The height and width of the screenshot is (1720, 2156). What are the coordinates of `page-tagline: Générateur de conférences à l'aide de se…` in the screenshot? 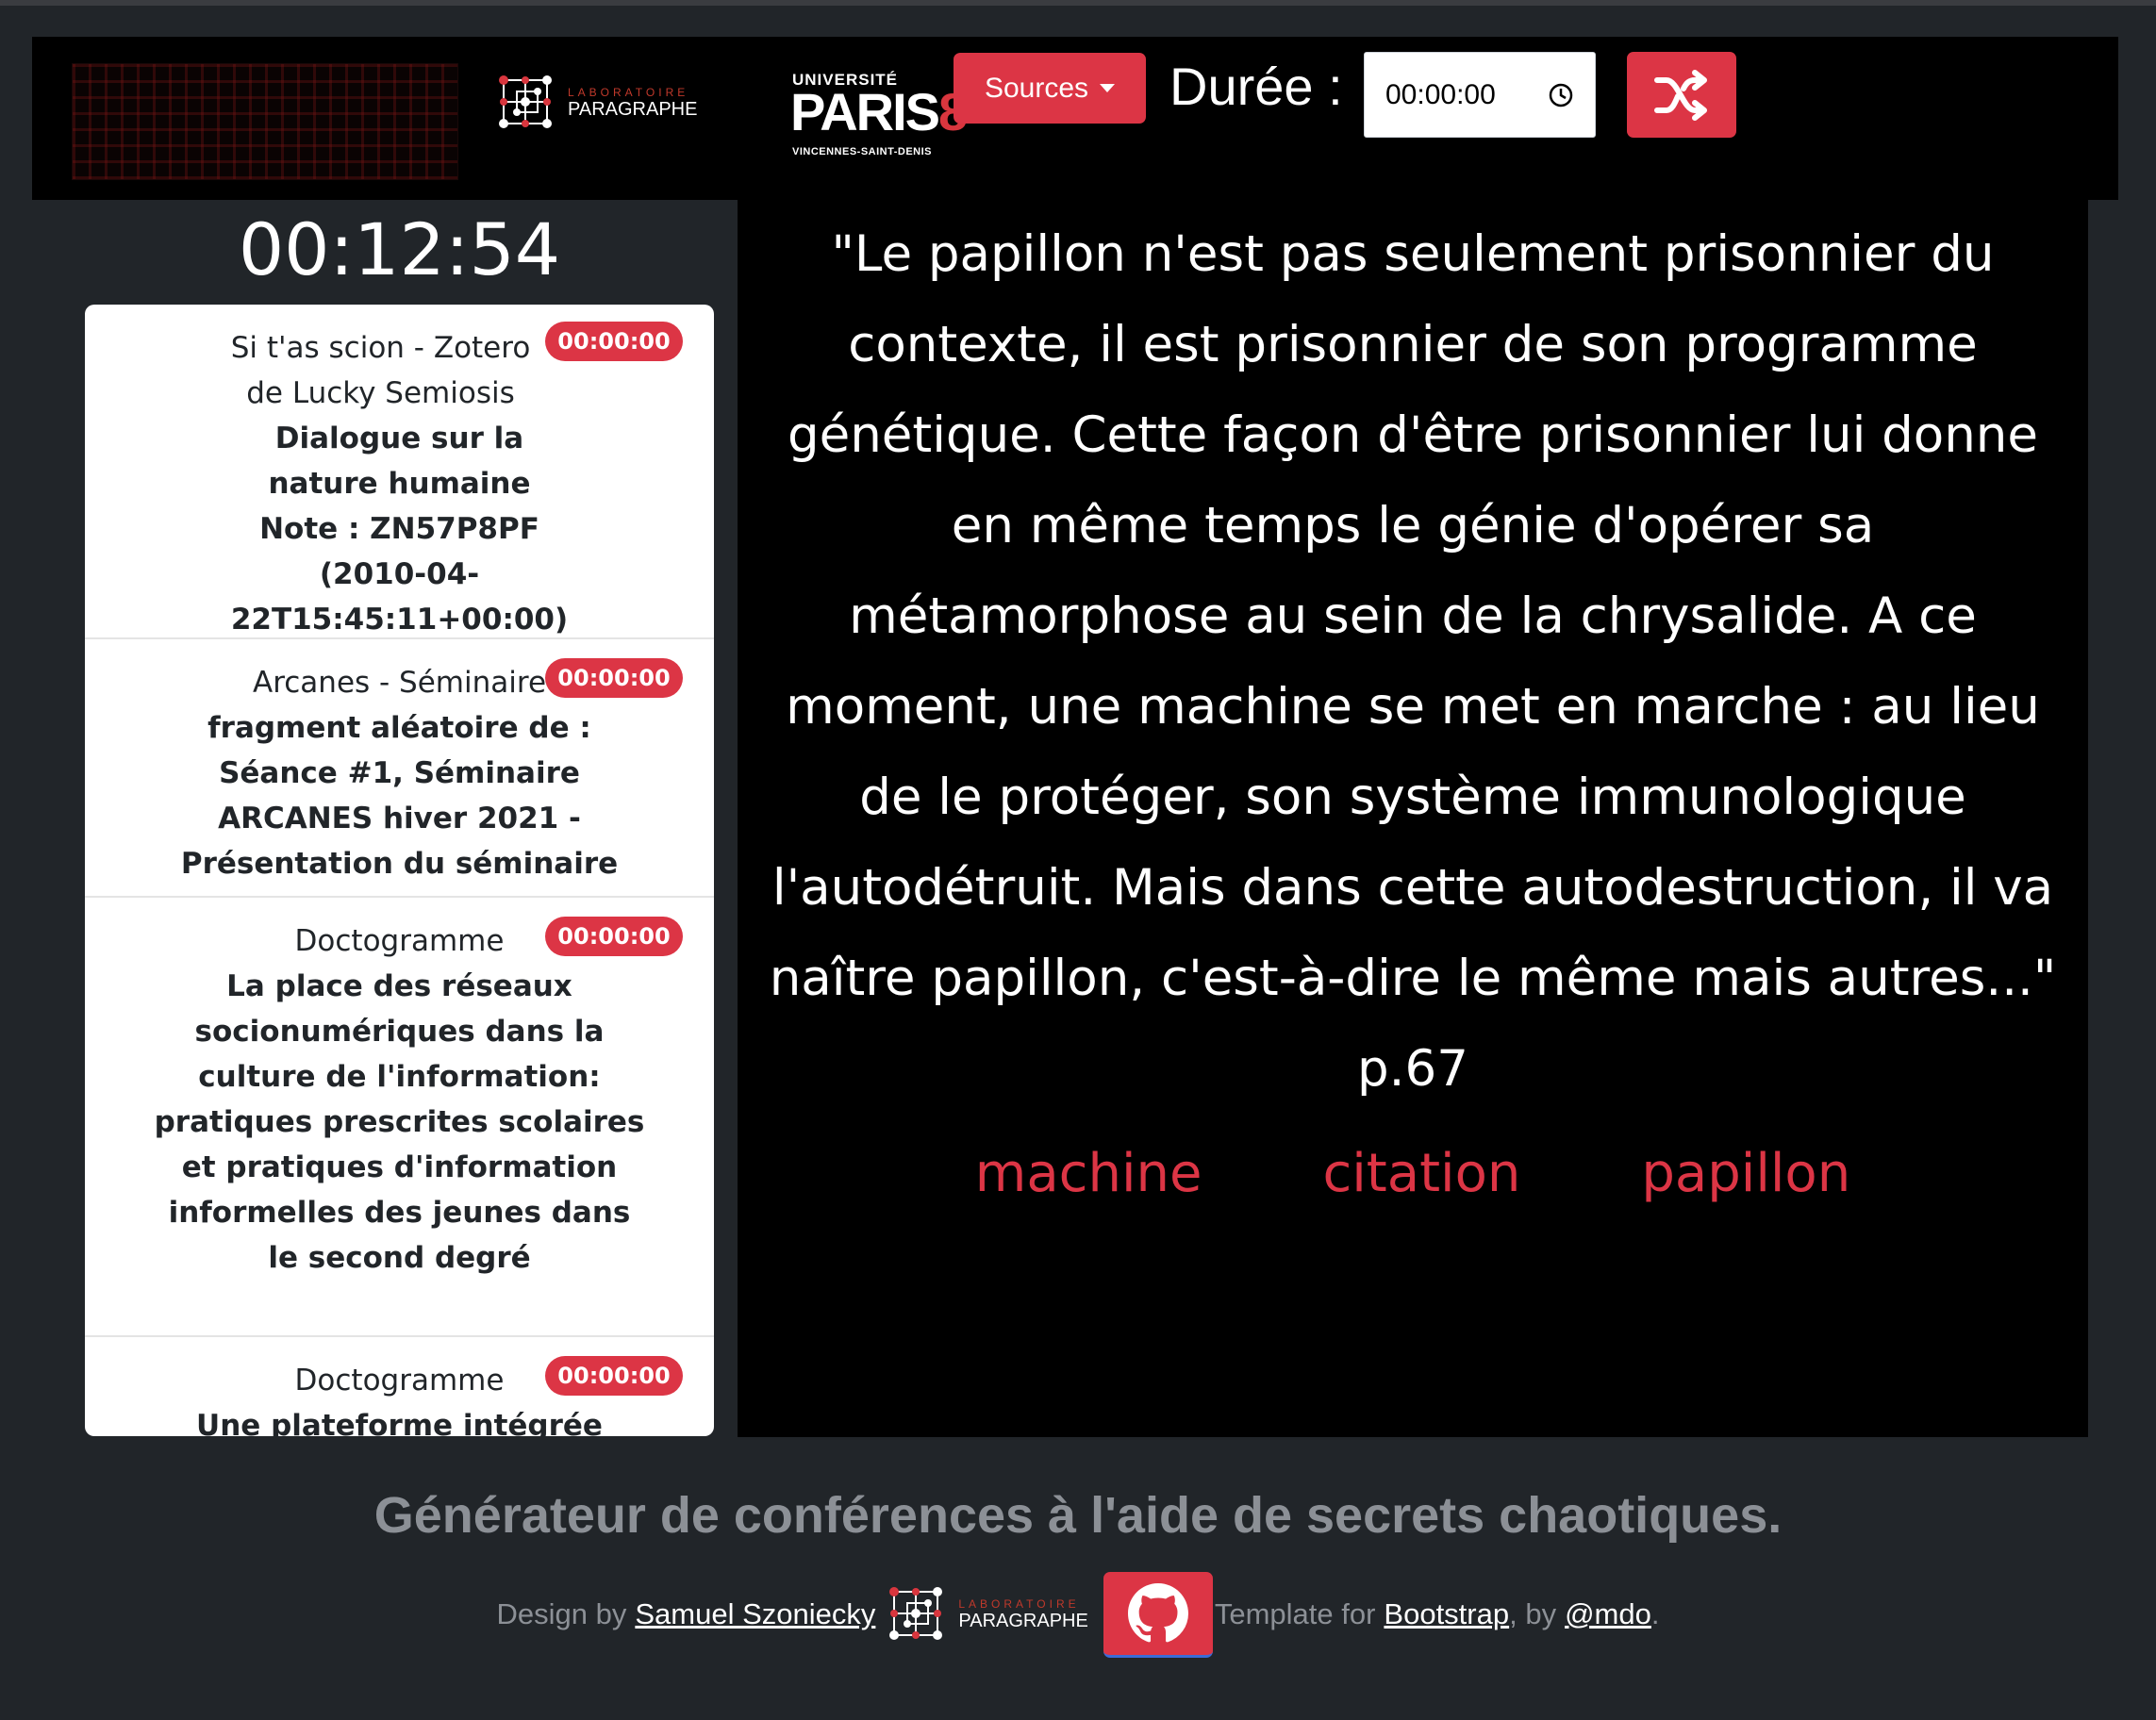 It's located at (1078, 1515).